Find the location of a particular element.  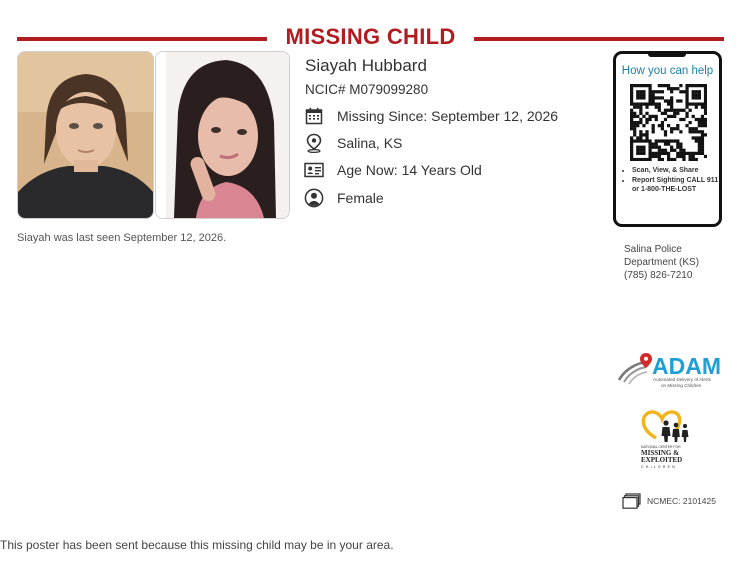

location-row: Salina, KS is located at coordinates (353, 143).